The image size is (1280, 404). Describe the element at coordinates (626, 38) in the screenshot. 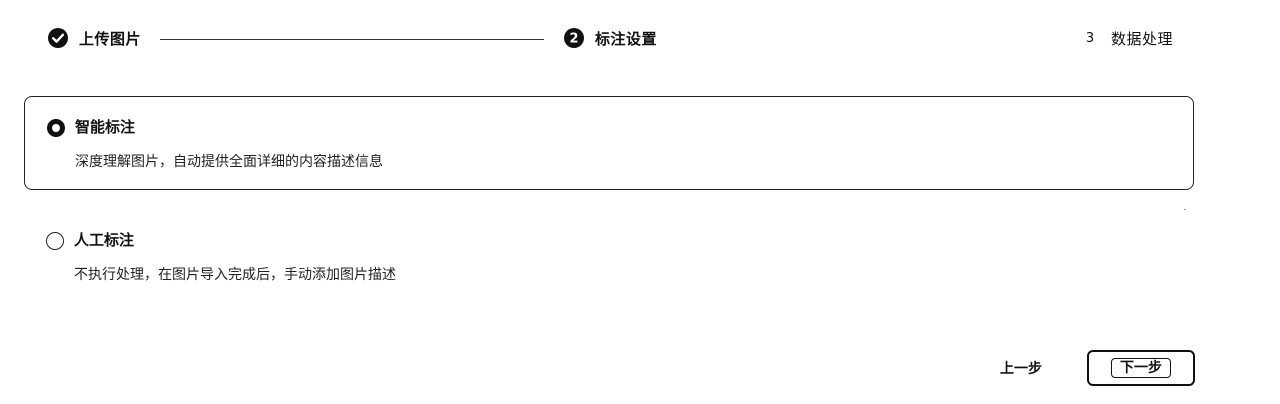

I see `step-label: 标注设置` at that location.